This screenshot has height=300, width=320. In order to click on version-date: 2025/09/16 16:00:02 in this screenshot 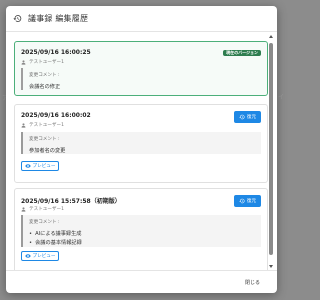, I will do `click(56, 115)`.